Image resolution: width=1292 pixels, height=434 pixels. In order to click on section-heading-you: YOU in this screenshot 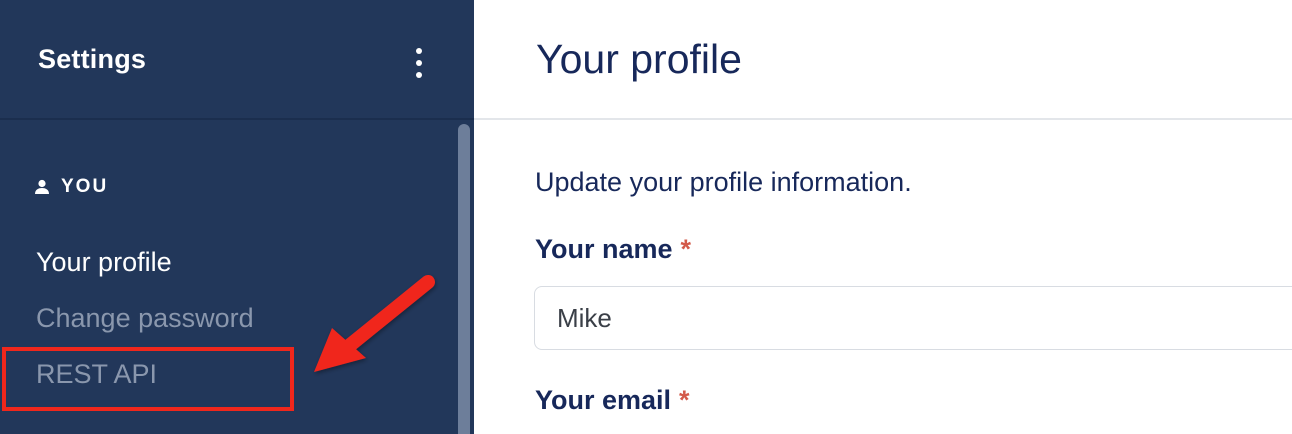, I will do `click(70, 187)`.